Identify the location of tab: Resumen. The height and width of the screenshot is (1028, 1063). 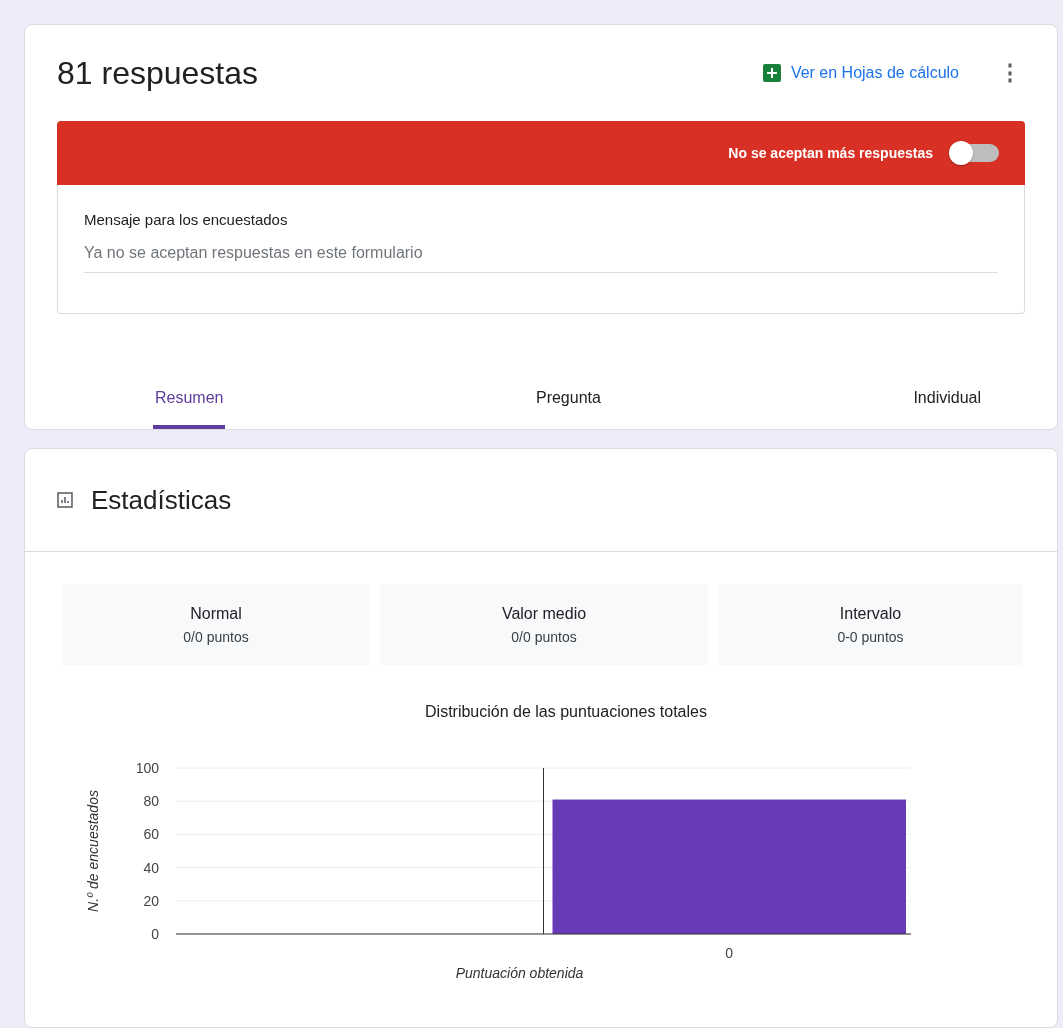
(189, 409).